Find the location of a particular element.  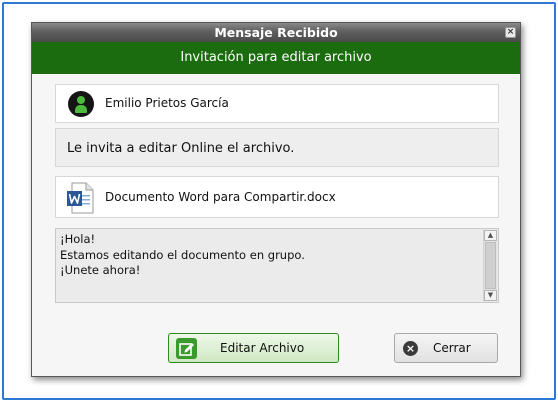

message-scrollbar: ▲ ▼ is located at coordinates (490, 265).